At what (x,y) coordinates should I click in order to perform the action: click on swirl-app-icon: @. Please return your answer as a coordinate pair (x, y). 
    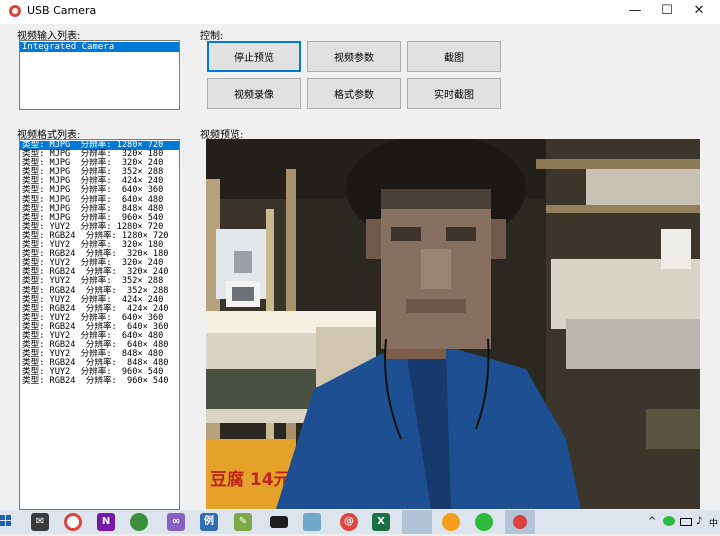
    Looking at the image, I should click on (349, 522).